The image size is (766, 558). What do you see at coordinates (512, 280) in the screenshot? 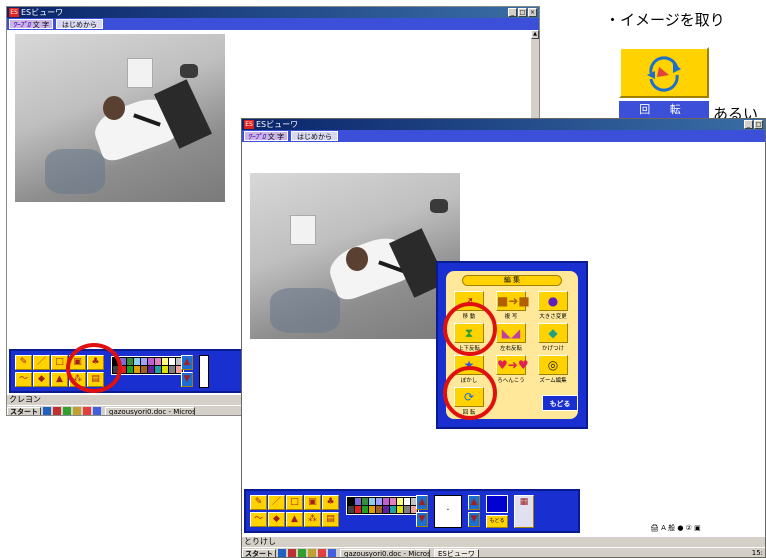
I see `dialog-title: 編 集` at bounding box center [512, 280].